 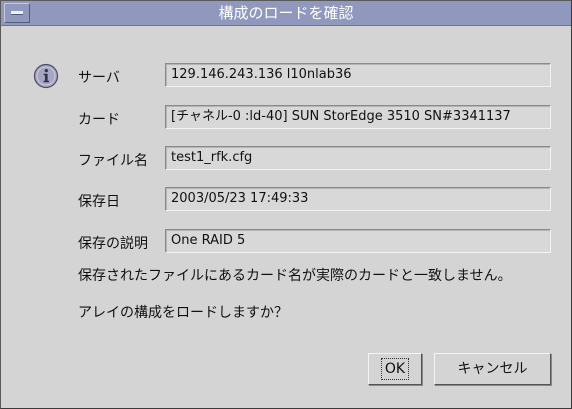 What do you see at coordinates (99, 78) in the screenshot?
I see `server-label: サーバ` at bounding box center [99, 78].